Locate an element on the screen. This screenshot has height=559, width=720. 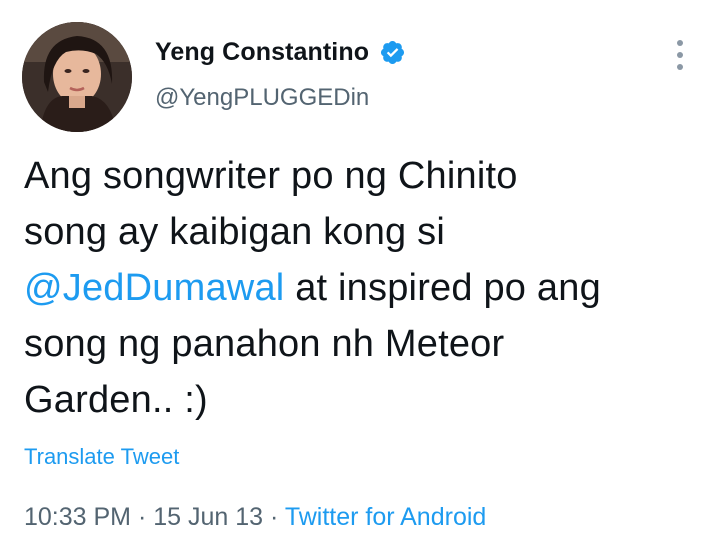
tweet-line: song ng panahon nh Meteor is located at coordinates (264, 344).